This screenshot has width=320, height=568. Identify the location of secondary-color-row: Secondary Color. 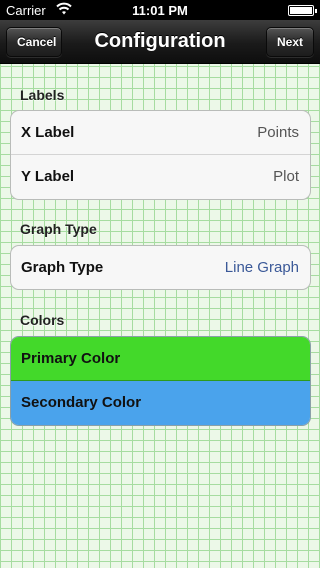
(160, 403).